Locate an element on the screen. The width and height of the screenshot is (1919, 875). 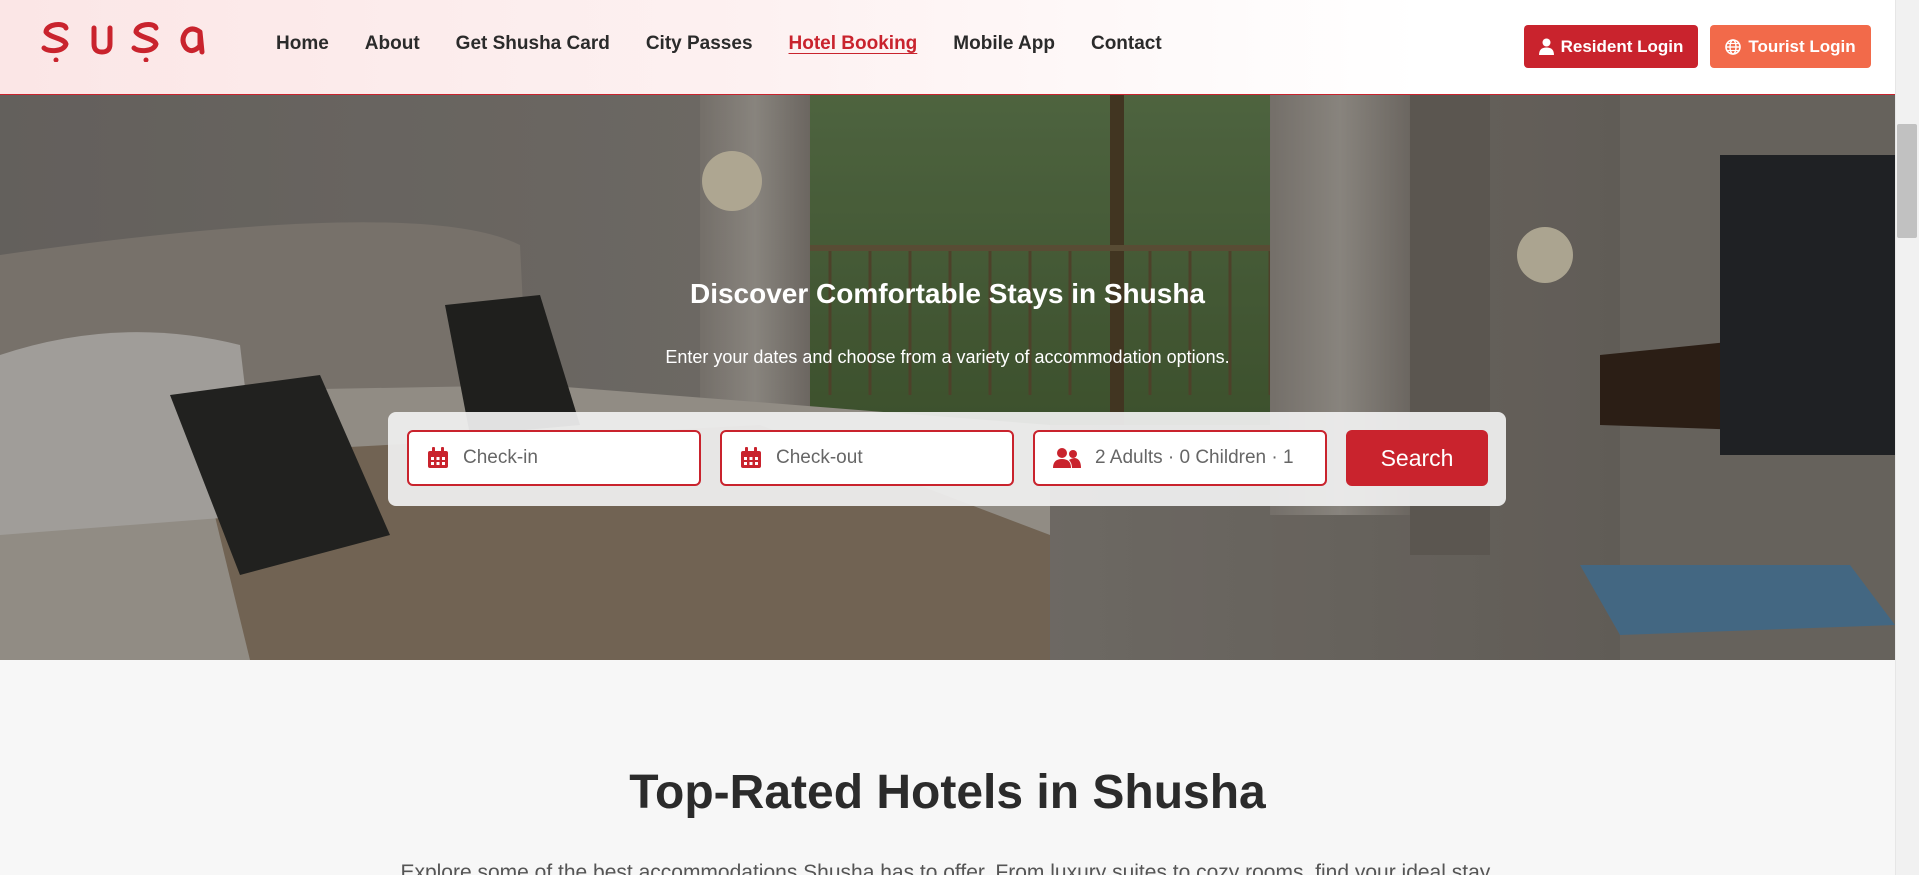
checkout-placeholder: Check-out is located at coordinates (819, 457).